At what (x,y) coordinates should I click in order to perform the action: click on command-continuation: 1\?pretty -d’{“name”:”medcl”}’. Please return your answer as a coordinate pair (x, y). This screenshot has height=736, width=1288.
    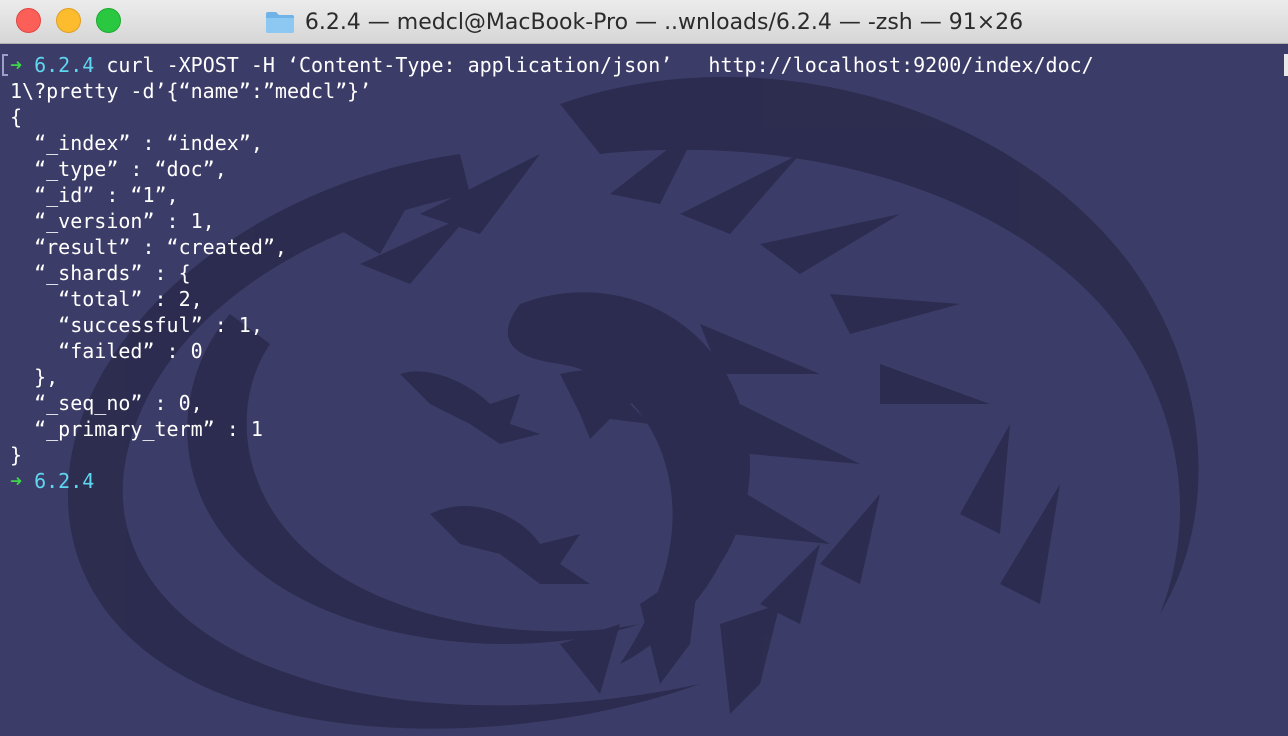
    Looking at the image, I should click on (191, 91).